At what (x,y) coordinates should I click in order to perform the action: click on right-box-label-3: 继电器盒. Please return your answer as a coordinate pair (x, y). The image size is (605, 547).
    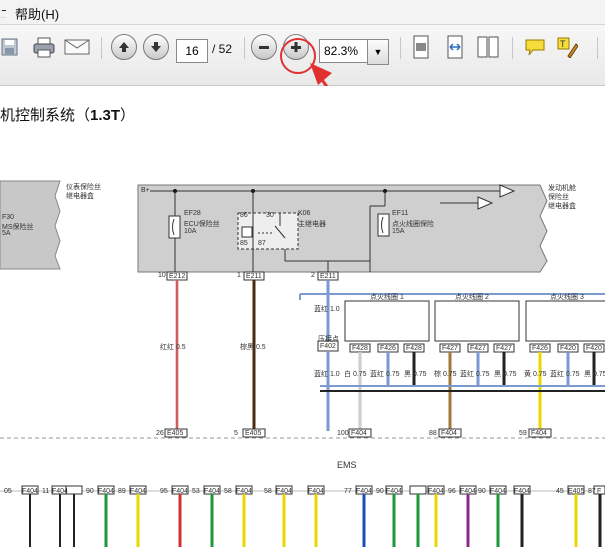
    Looking at the image, I should click on (562, 206).